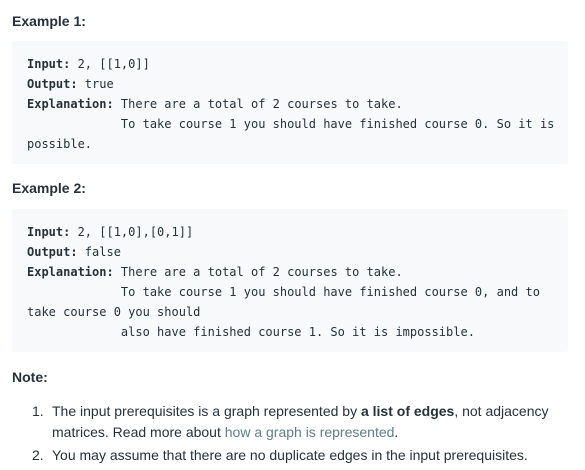  What do you see at coordinates (110, 64) in the screenshot?
I see `input-value: 2, [[1,0]]` at bounding box center [110, 64].